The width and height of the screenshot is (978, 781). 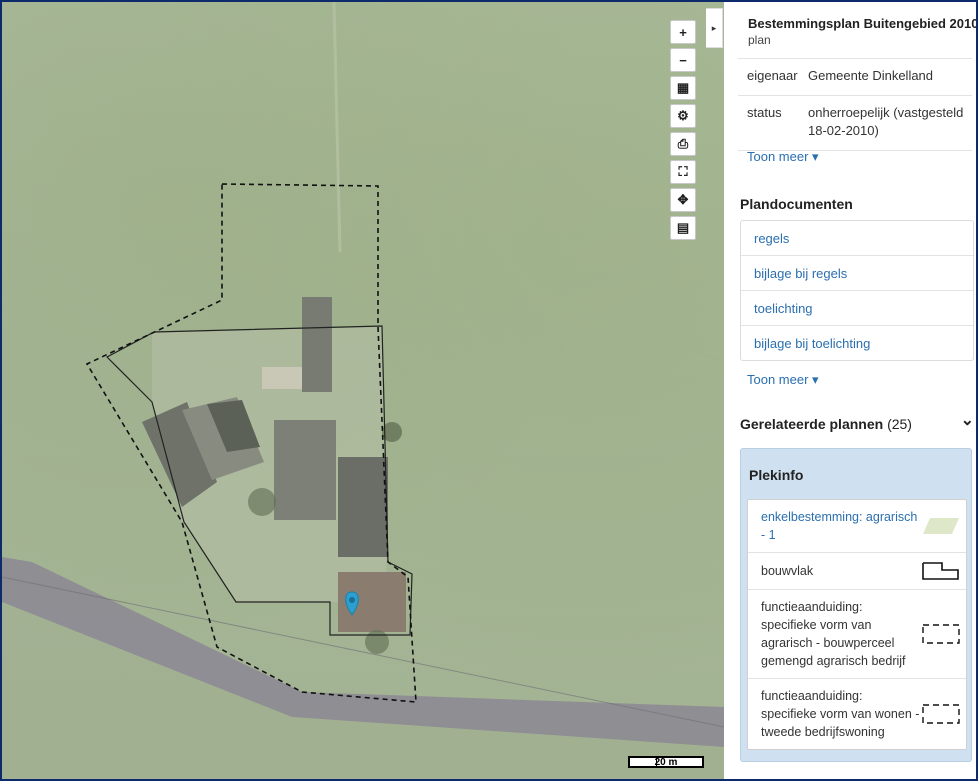 I want to click on collapse-panel-button: ▸, so click(x=714, y=28).